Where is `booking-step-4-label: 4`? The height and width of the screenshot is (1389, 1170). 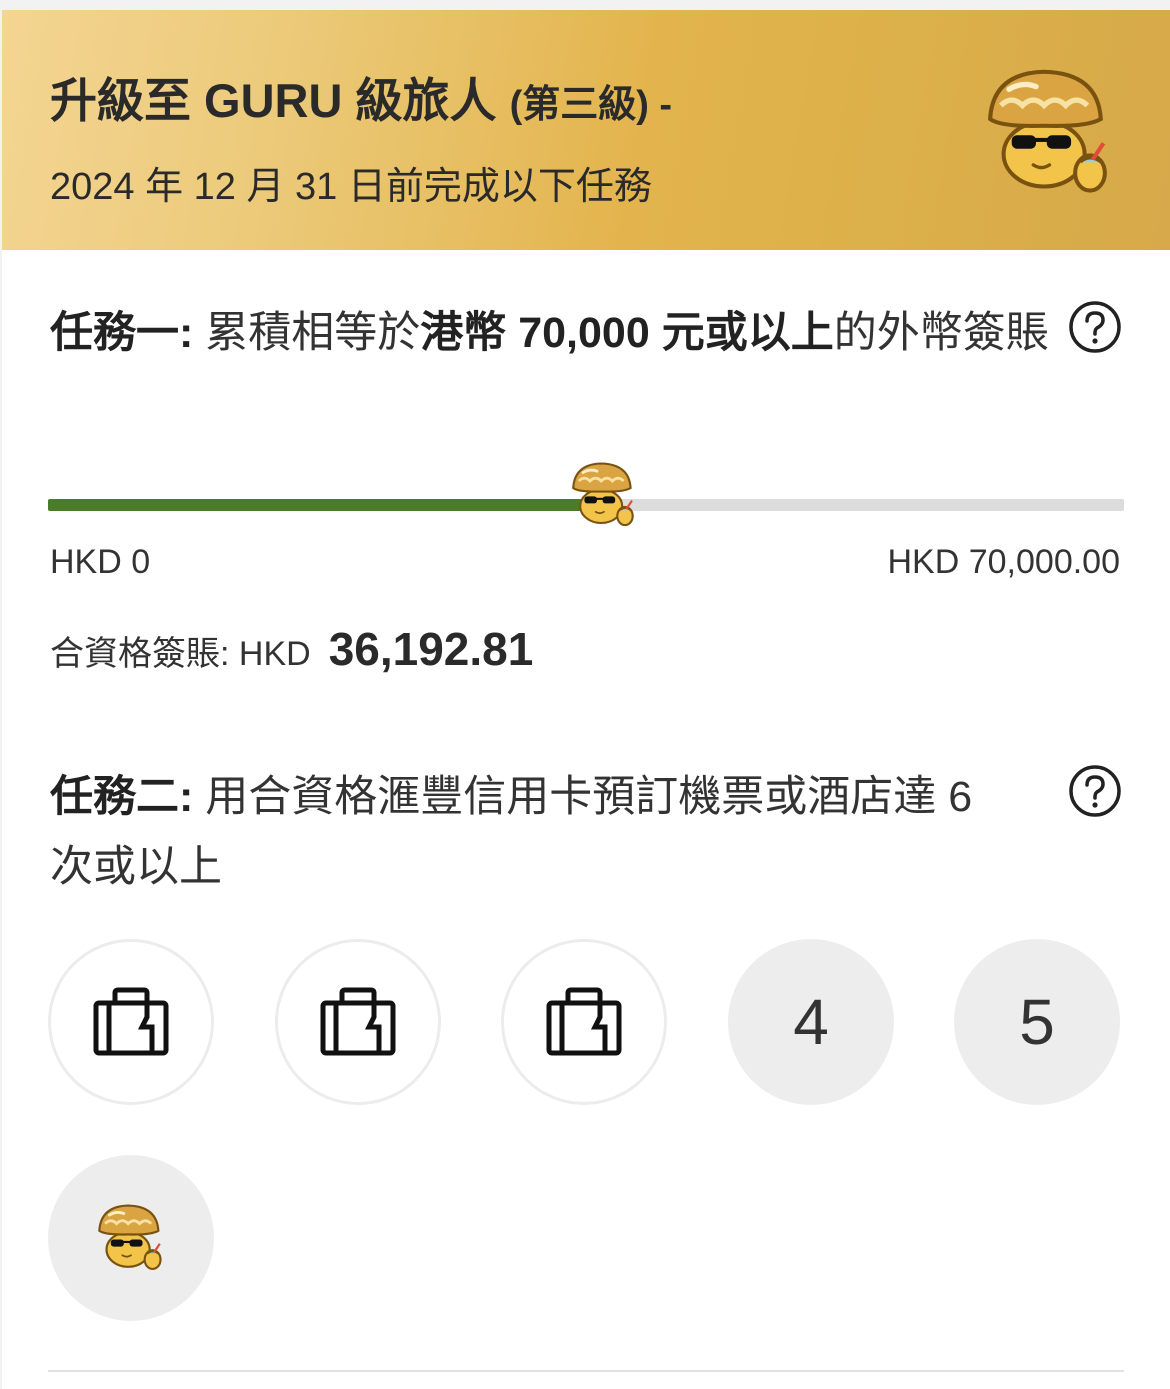
booking-step-4-label: 4 is located at coordinates (811, 1022).